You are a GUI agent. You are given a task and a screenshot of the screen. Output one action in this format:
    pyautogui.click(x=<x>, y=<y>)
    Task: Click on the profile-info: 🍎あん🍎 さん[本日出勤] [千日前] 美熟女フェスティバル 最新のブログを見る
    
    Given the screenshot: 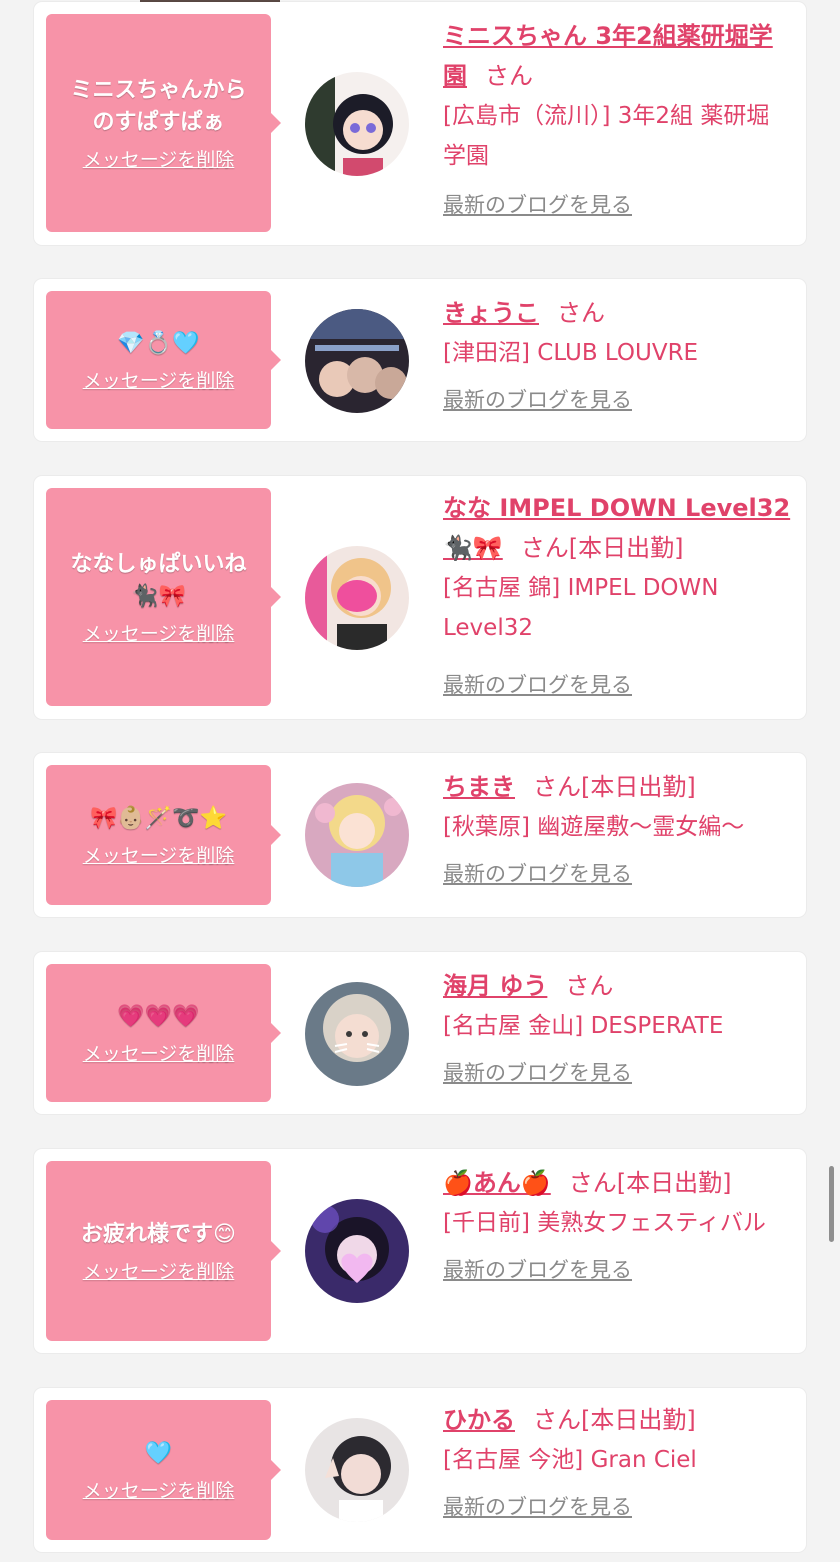 What is the action you would take?
    pyautogui.click(x=617, y=1224)
    